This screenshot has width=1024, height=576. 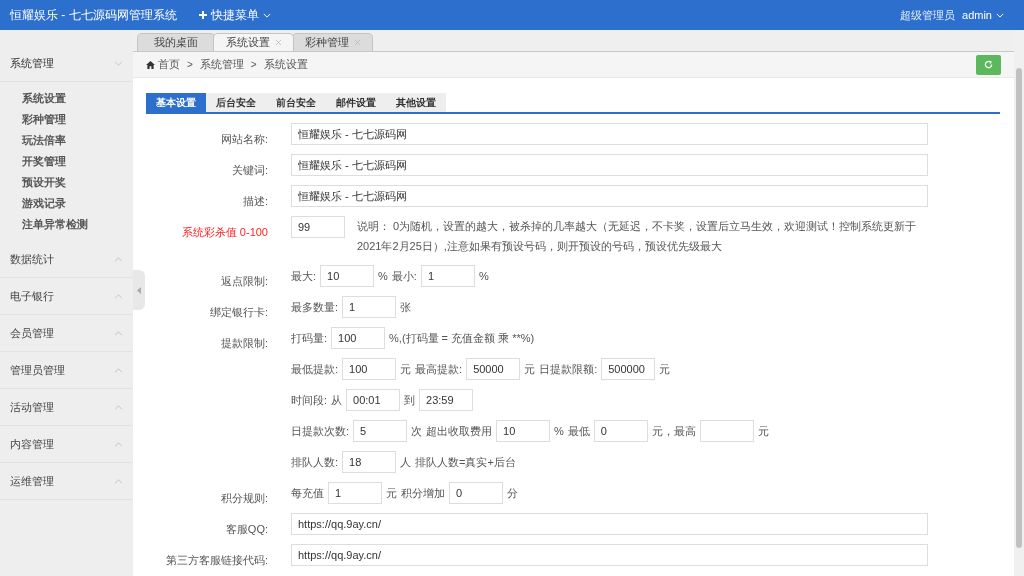 What do you see at coordinates (66, 182) in the screenshot?
I see `sidebar-item: 预设开奖` at bounding box center [66, 182].